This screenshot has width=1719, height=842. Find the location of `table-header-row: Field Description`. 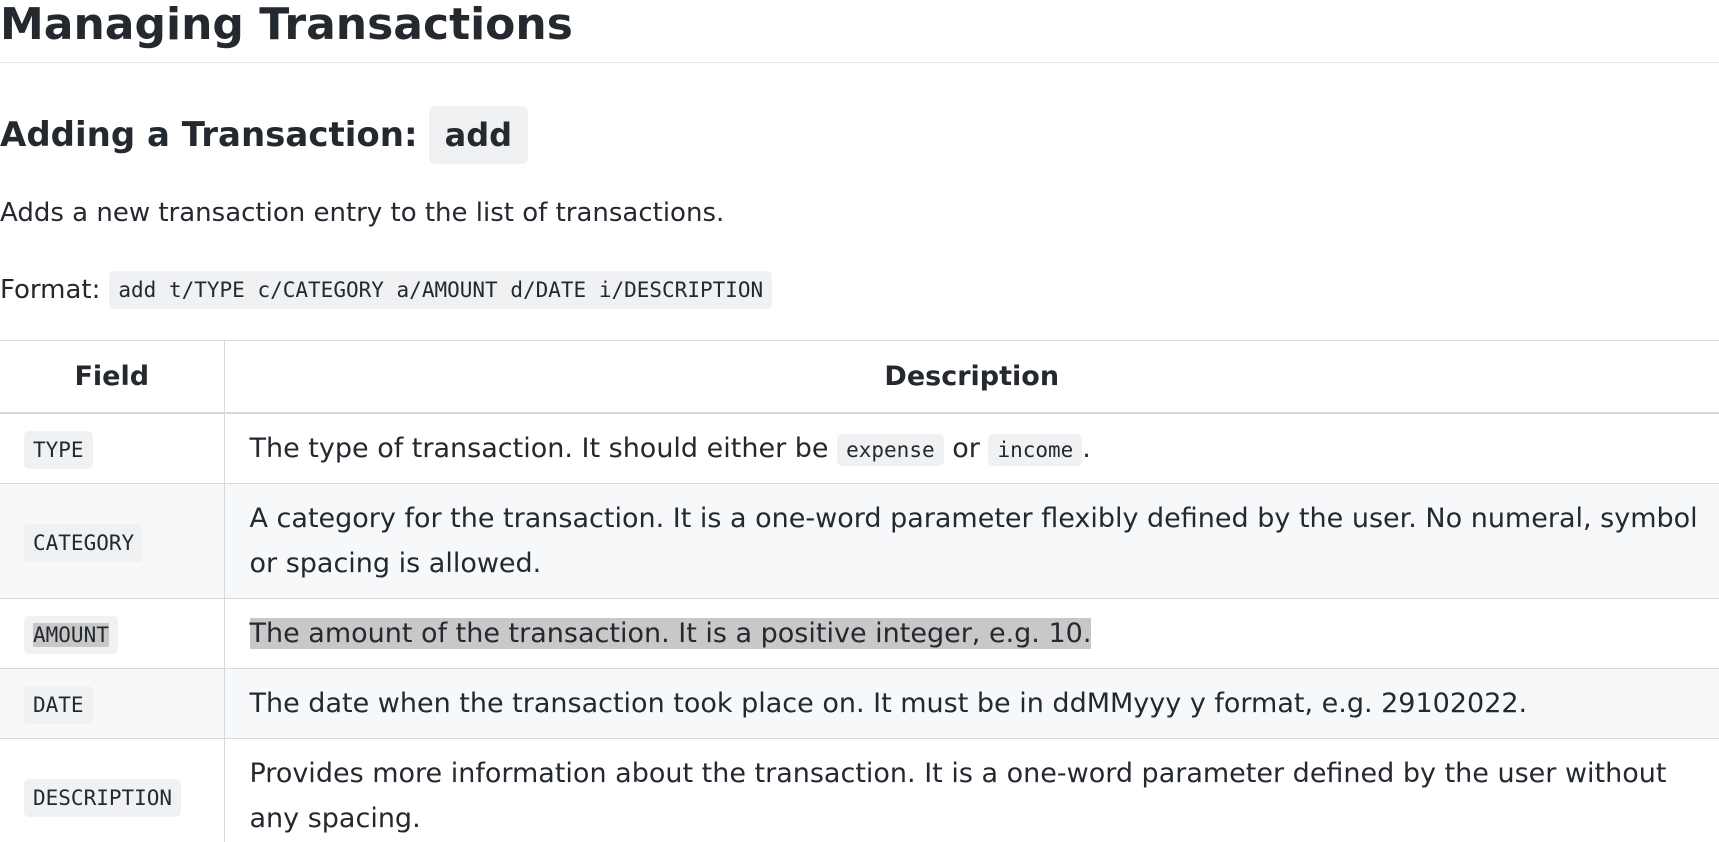

table-header-row: Field Description is located at coordinates (859, 377).